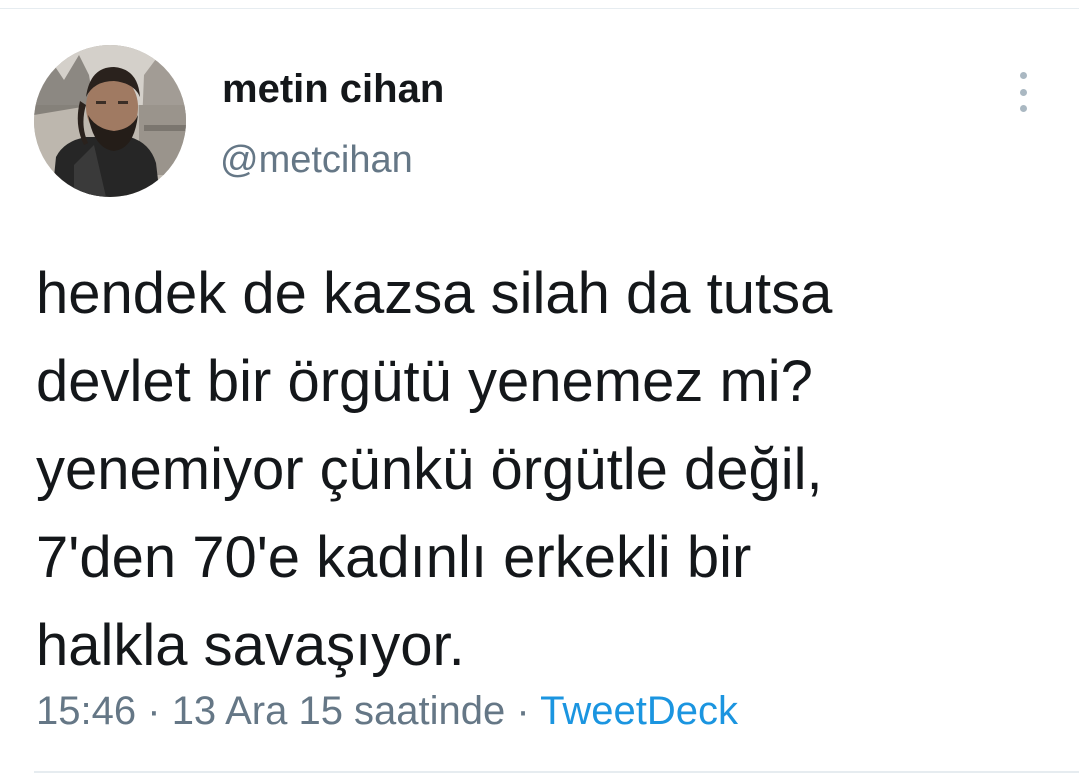 The height and width of the screenshot is (776, 1079). I want to click on more-options-button, so click(1023, 92).